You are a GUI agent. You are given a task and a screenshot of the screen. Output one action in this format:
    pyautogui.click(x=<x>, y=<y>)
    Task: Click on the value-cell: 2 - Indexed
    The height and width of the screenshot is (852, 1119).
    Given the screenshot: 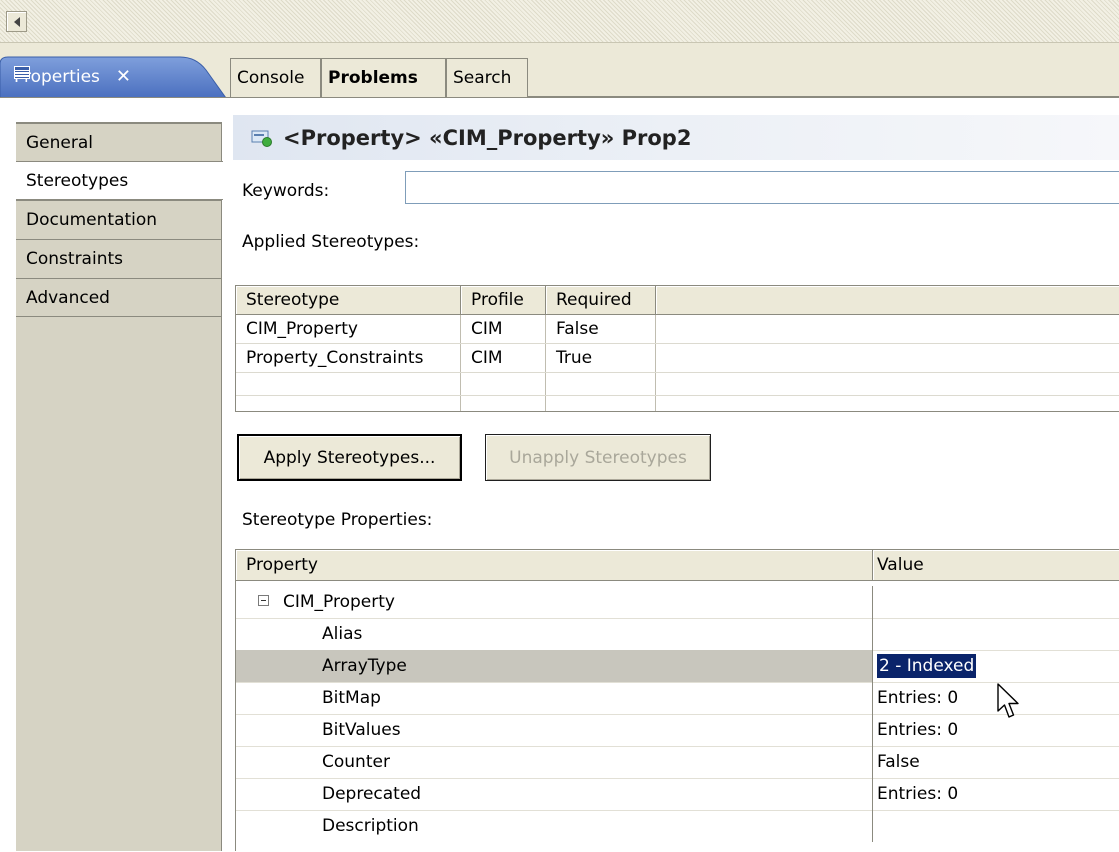 What is the action you would take?
    pyautogui.click(x=996, y=666)
    